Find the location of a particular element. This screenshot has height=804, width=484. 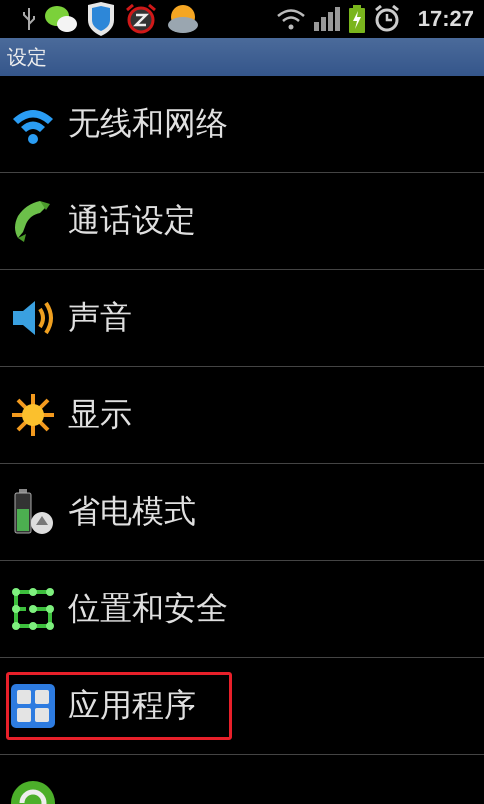

settings-item: 应用程序 is located at coordinates (119, 706).